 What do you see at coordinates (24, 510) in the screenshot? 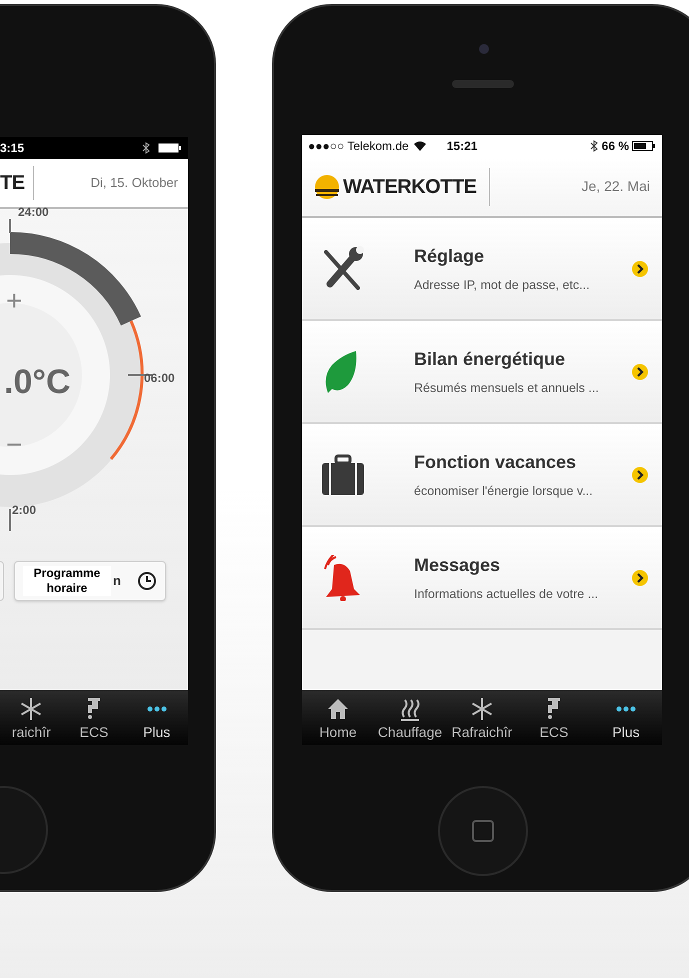
I see `time-label: 2:00` at bounding box center [24, 510].